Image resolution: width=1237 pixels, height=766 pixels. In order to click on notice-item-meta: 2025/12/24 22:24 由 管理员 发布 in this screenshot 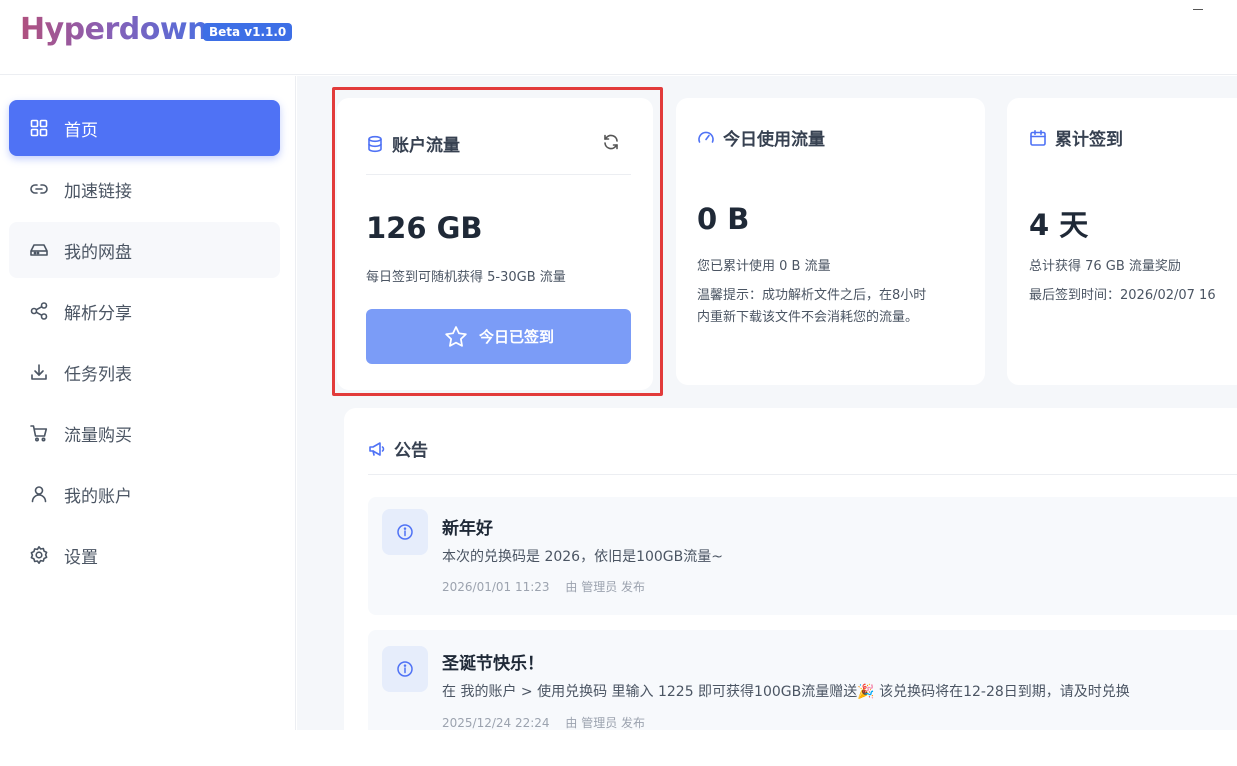, I will do `click(543, 722)`.